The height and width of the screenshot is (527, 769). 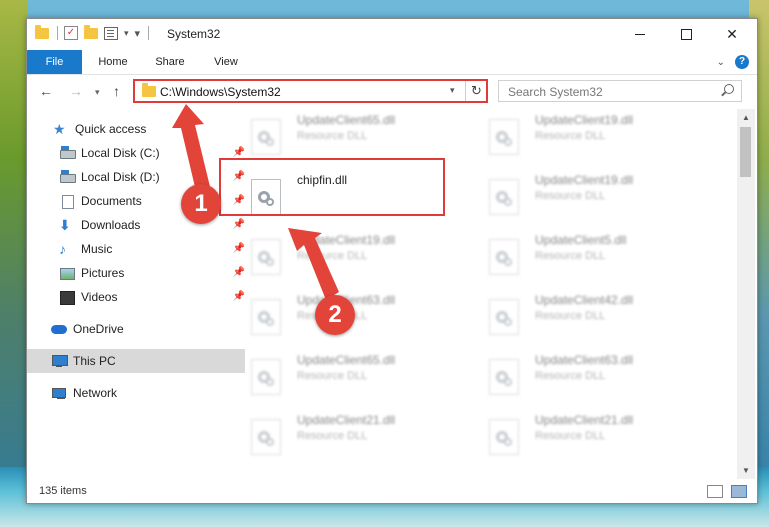 I want to click on videos-icon, so click(x=67, y=297).